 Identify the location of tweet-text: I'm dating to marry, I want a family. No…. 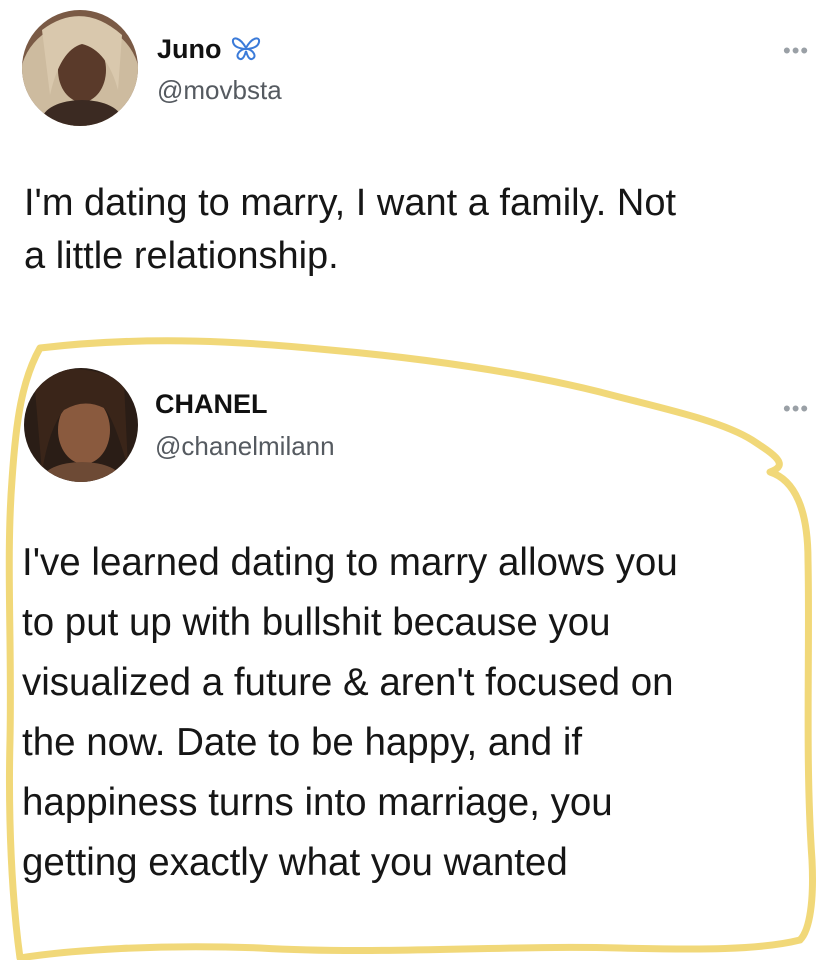
(350, 229).